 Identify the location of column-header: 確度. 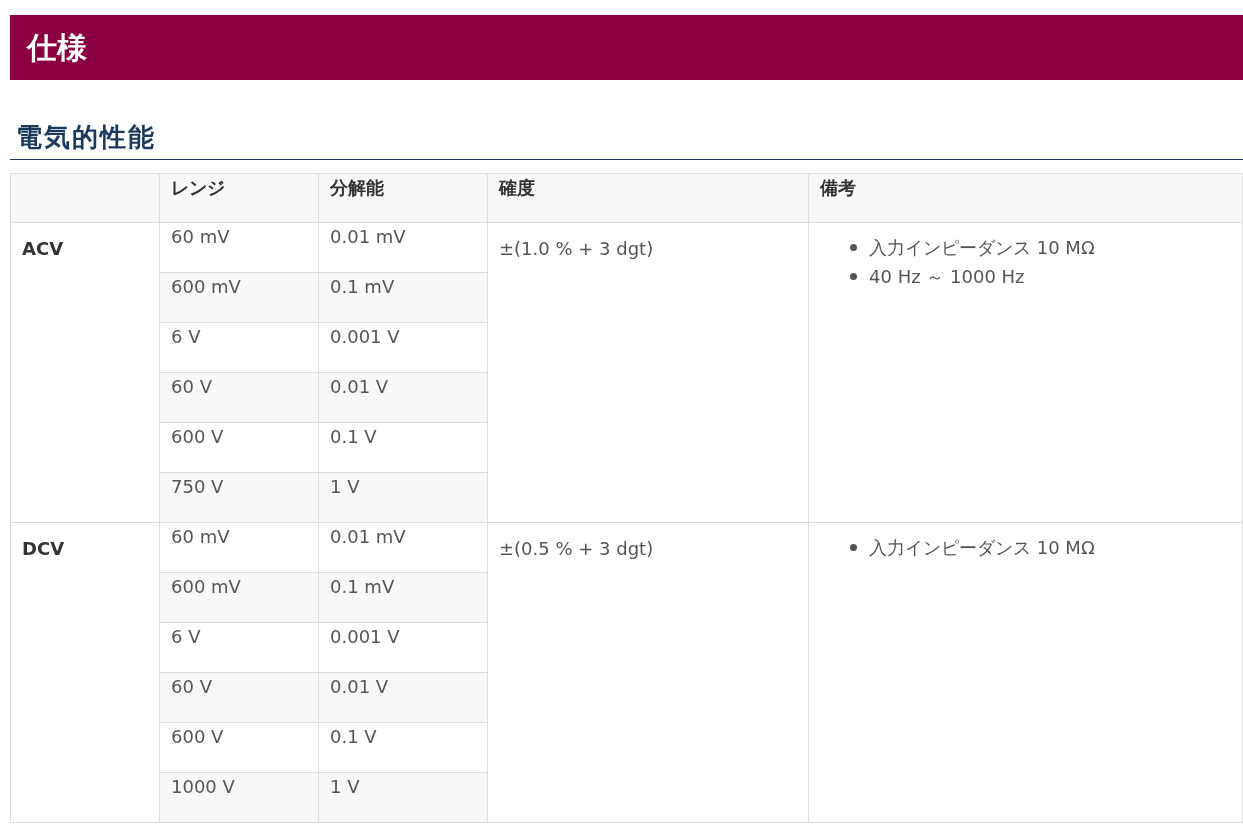
(517, 187).